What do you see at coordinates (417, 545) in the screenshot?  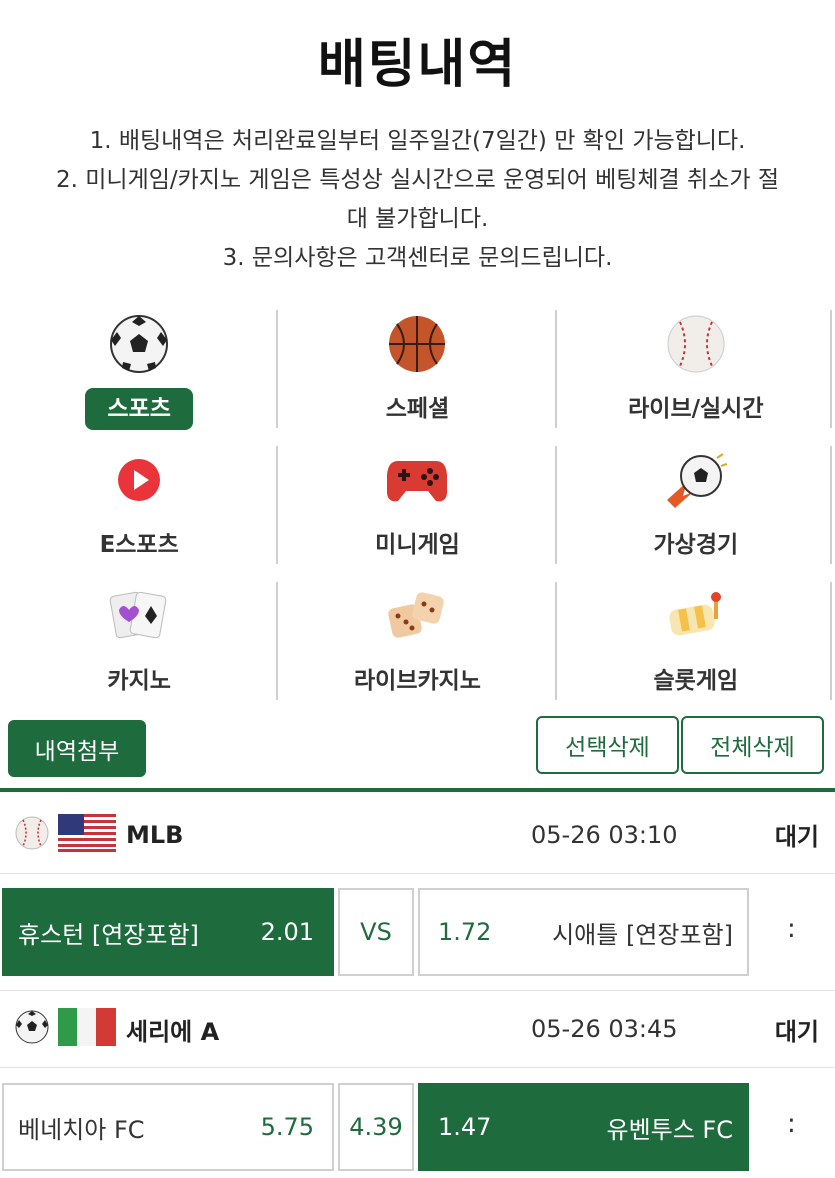 I see `category-label: 미니게임` at bounding box center [417, 545].